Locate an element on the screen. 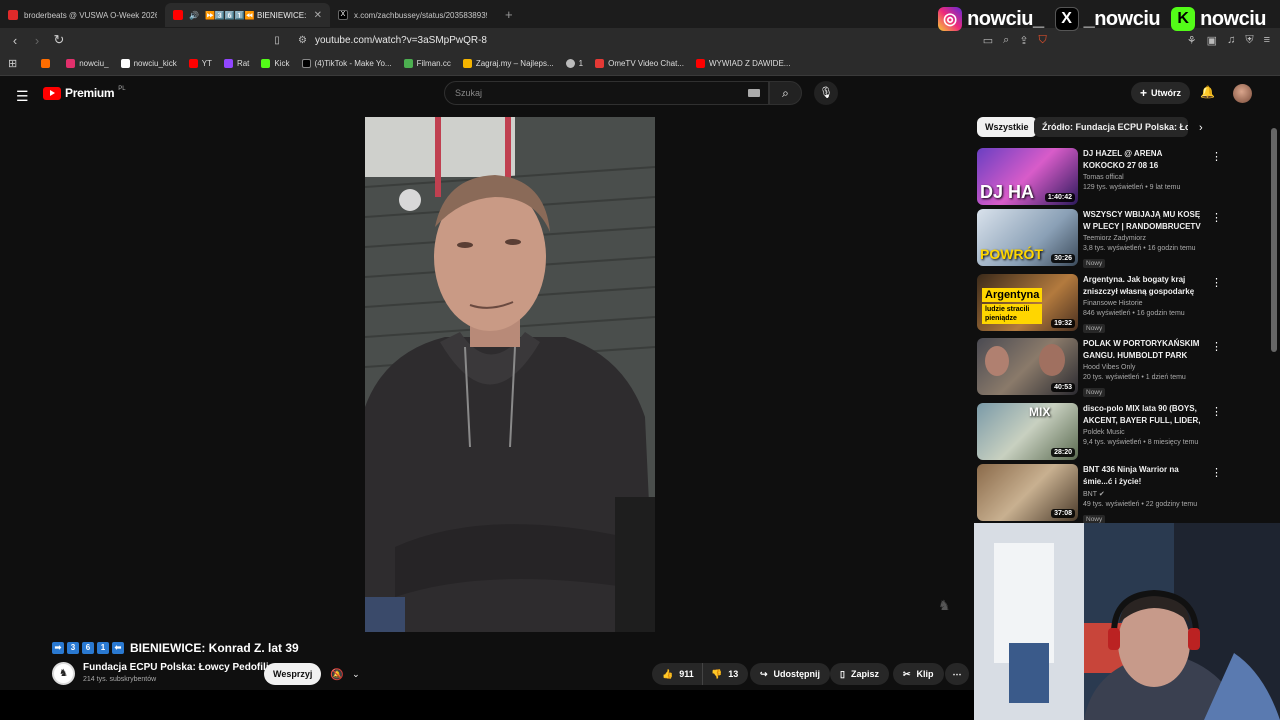 The width and height of the screenshot is (1280, 720). bookmark-item is located at coordinates (47, 63).